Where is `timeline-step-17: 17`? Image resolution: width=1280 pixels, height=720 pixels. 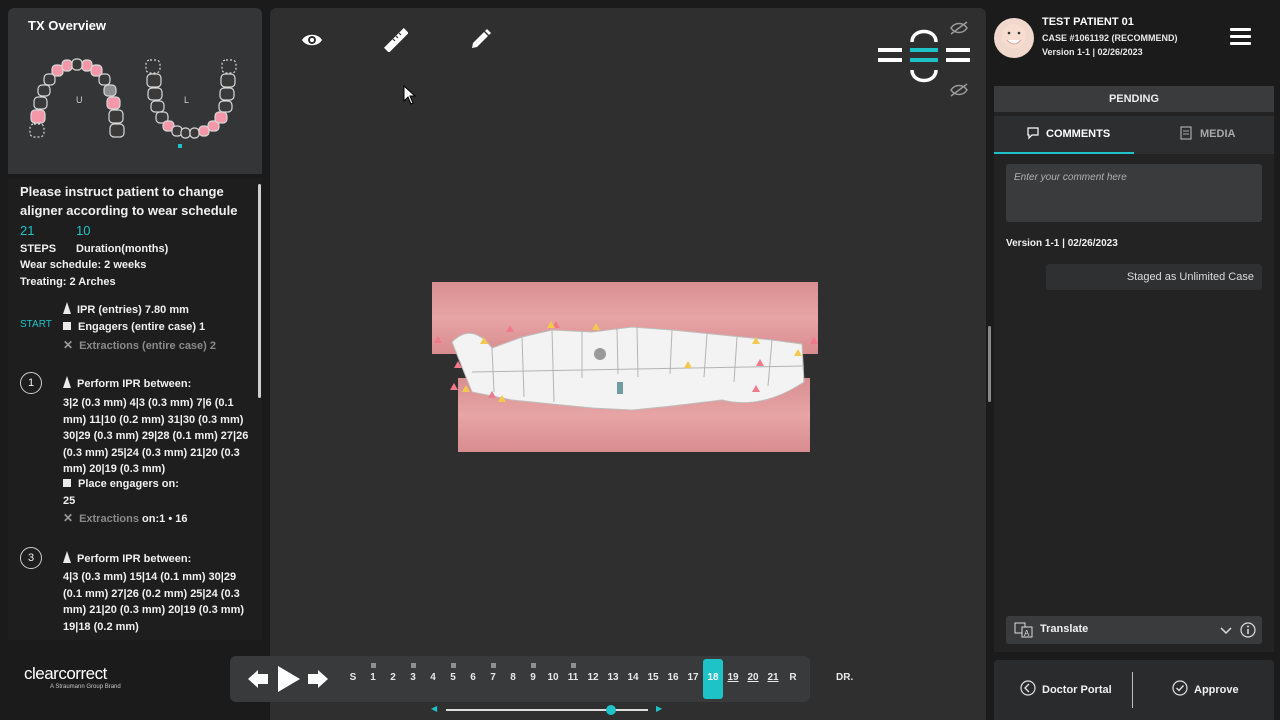 timeline-step-17: 17 is located at coordinates (693, 677).